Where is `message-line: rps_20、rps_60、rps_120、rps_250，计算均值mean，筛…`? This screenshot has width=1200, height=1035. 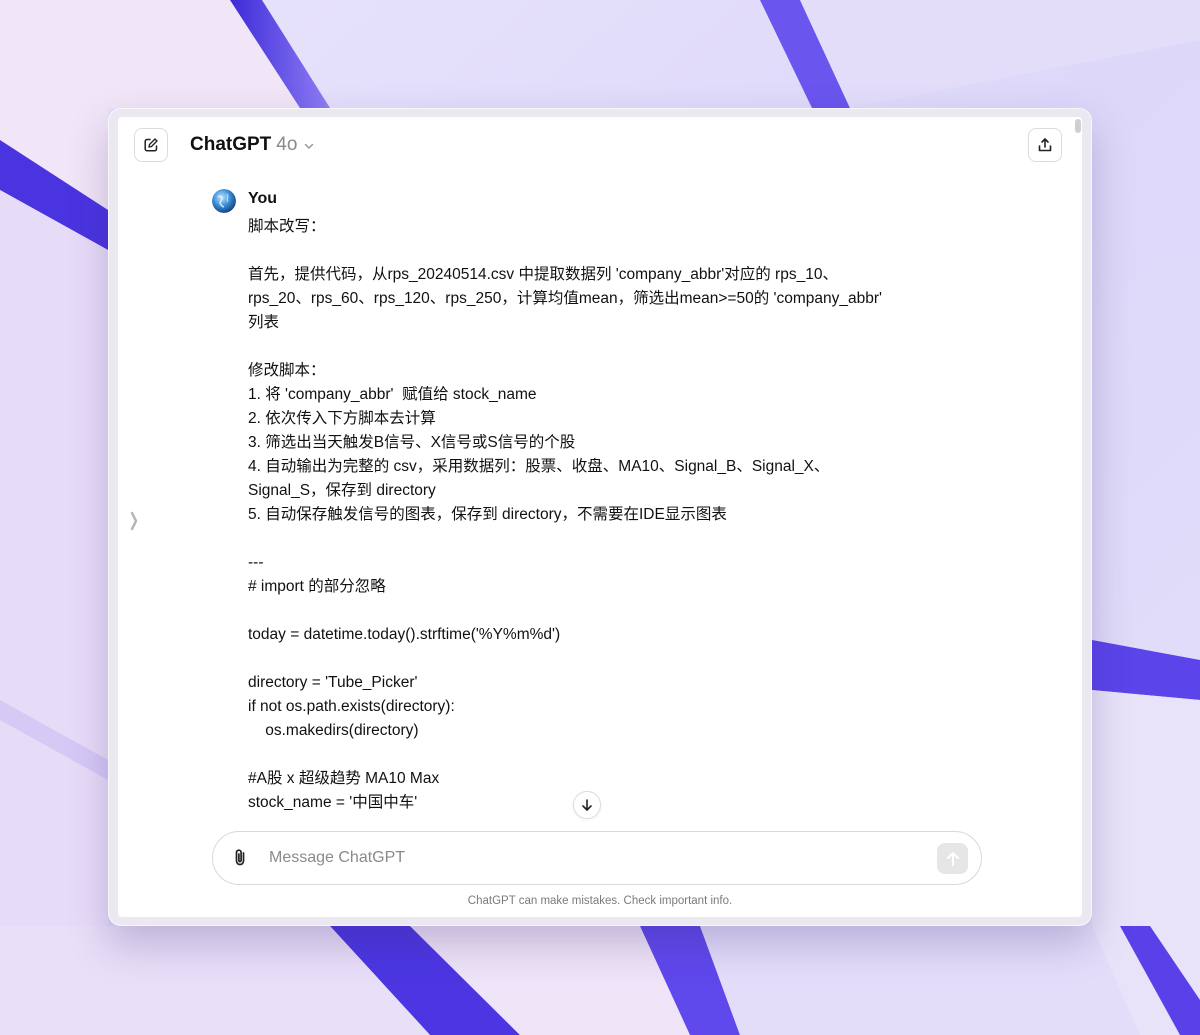 message-line: rps_20、rps_60、rps_120、rps_250，计算均值mean，筛… is located at coordinates (565, 298).